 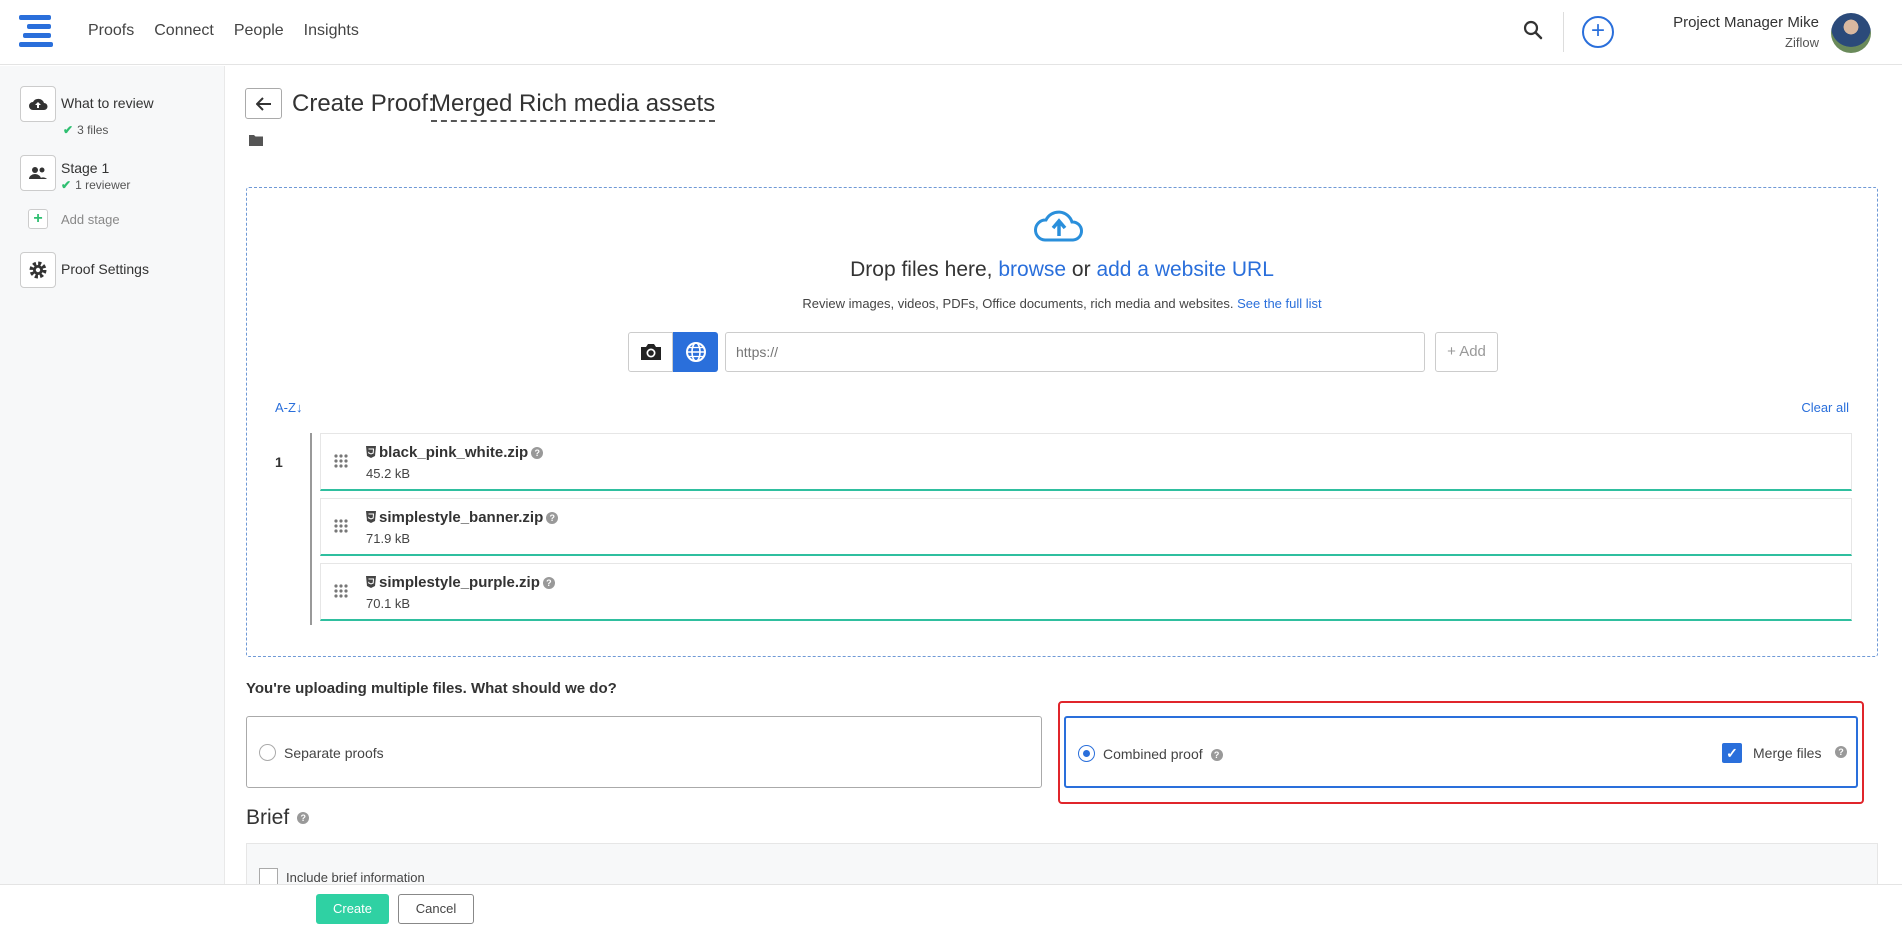 What do you see at coordinates (107, 103) in the screenshot?
I see `sidebar-what-to-review: What to review` at bounding box center [107, 103].